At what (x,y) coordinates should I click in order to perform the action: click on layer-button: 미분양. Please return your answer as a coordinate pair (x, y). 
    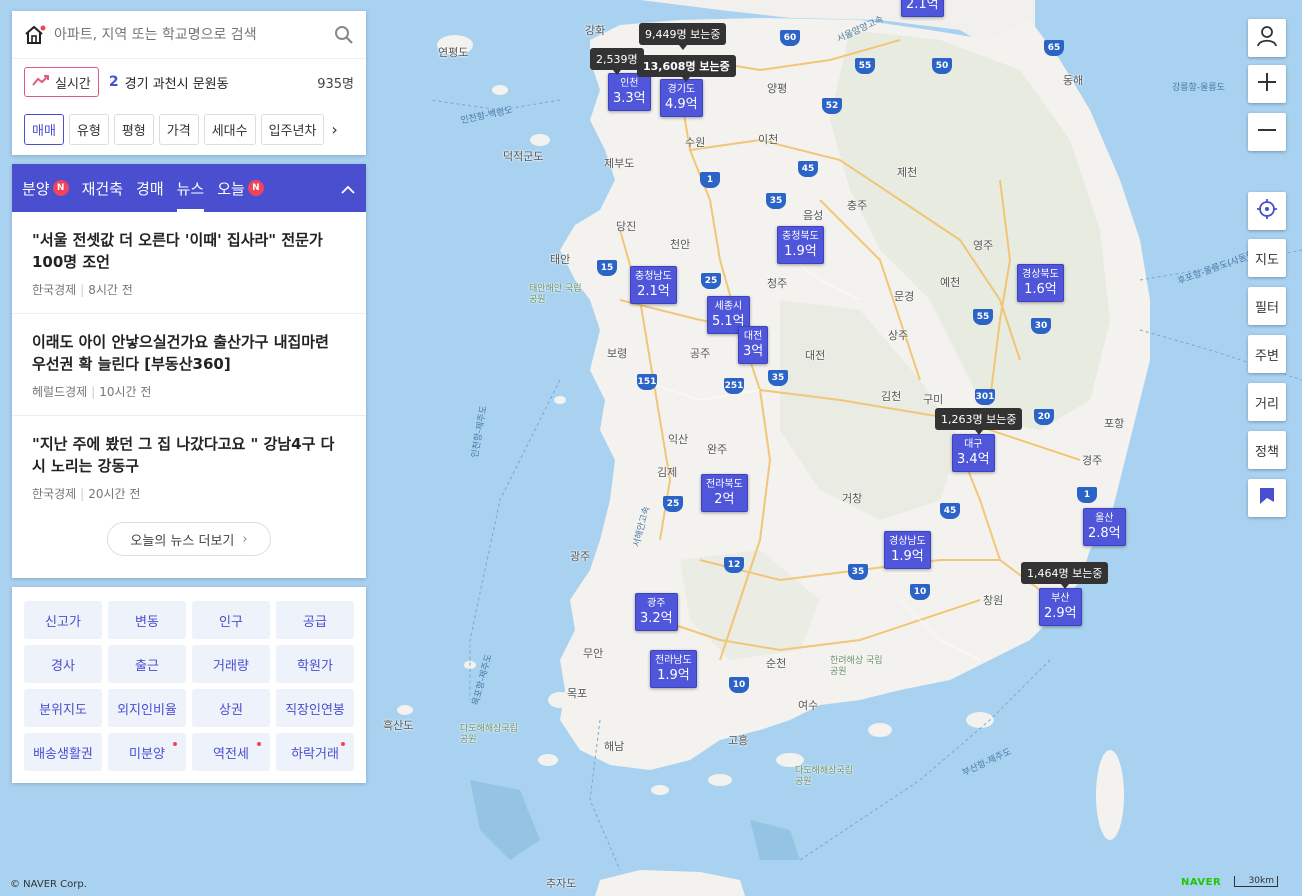
    Looking at the image, I should click on (147, 752).